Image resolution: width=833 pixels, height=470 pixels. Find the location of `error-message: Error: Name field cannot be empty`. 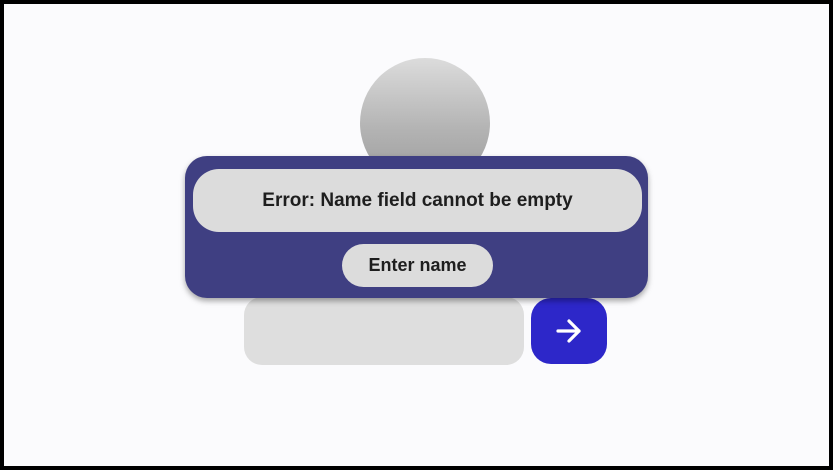

error-message: Error: Name field cannot be empty is located at coordinates (417, 200).